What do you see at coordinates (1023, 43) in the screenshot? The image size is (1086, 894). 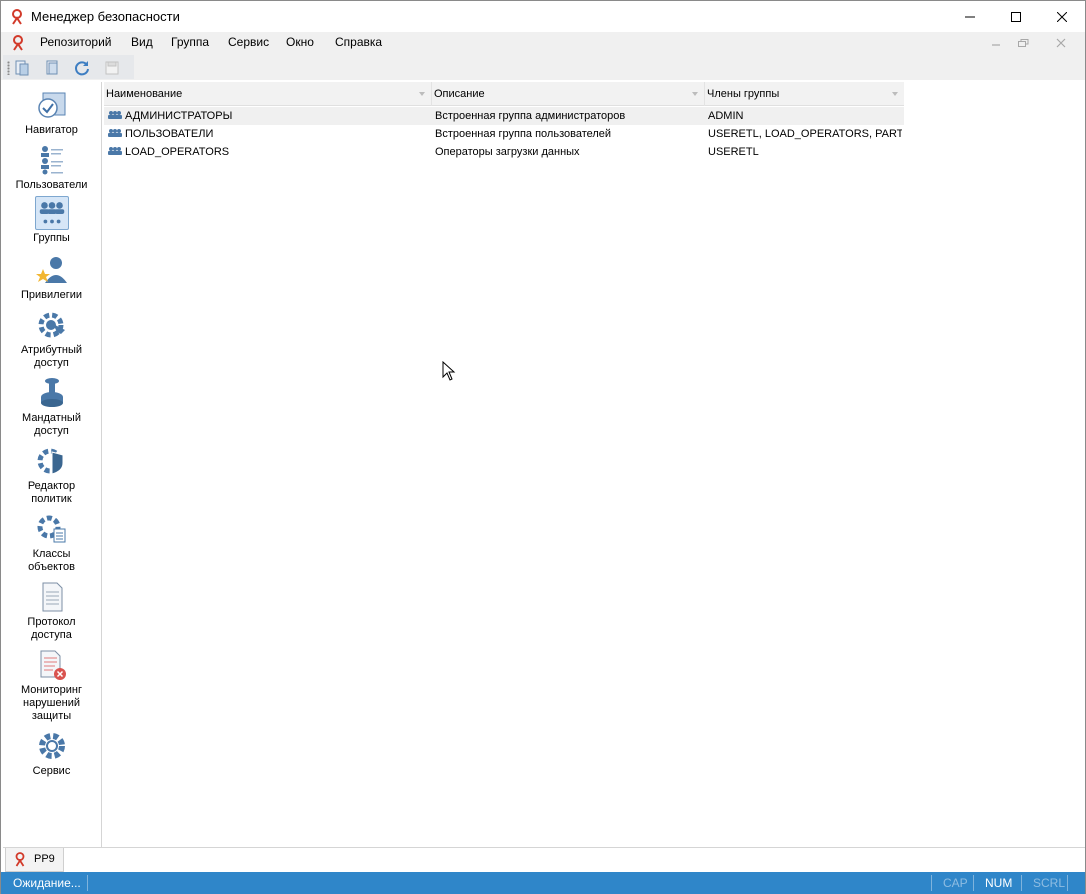 I see `mdi-restore-icon` at bounding box center [1023, 43].